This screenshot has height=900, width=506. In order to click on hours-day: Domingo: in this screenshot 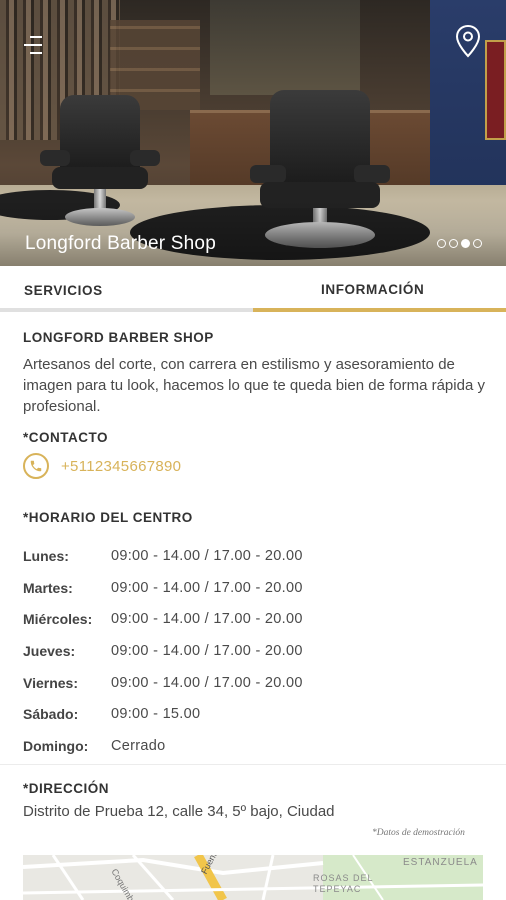, I will do `click(56, 745)`.